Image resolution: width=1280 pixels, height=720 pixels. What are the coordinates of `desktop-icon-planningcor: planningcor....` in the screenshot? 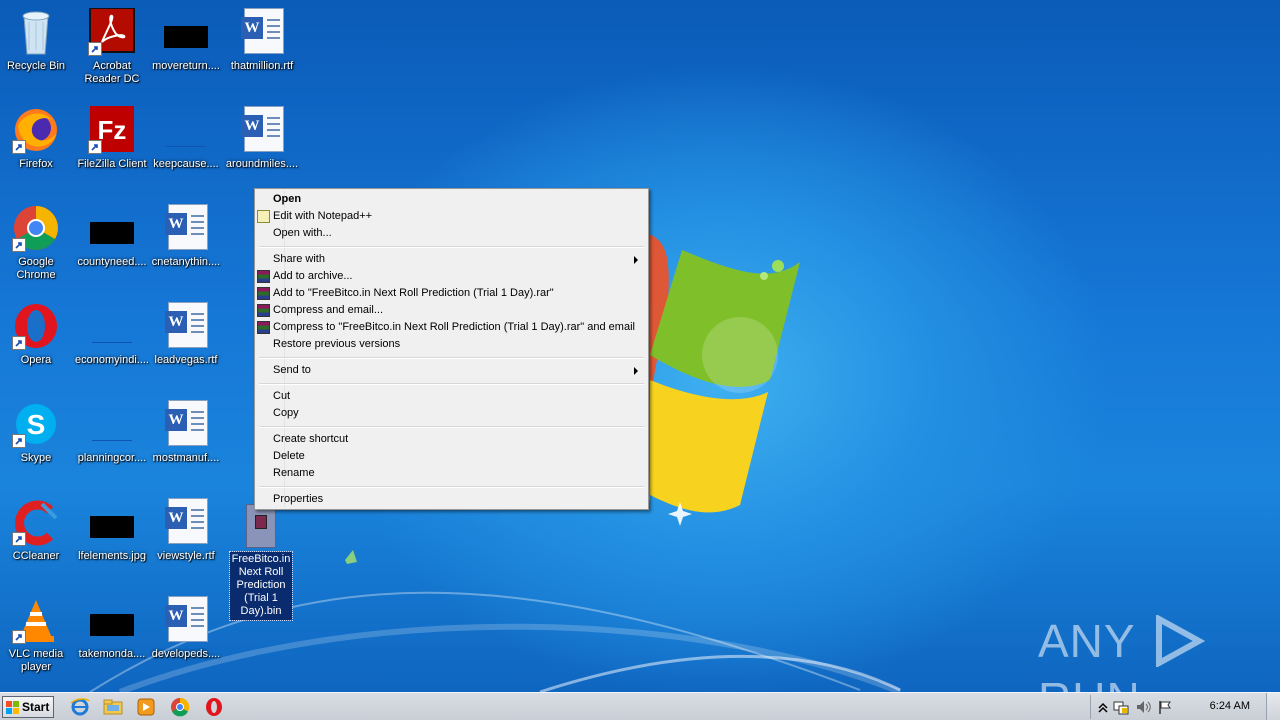 It's located at (112, 440).